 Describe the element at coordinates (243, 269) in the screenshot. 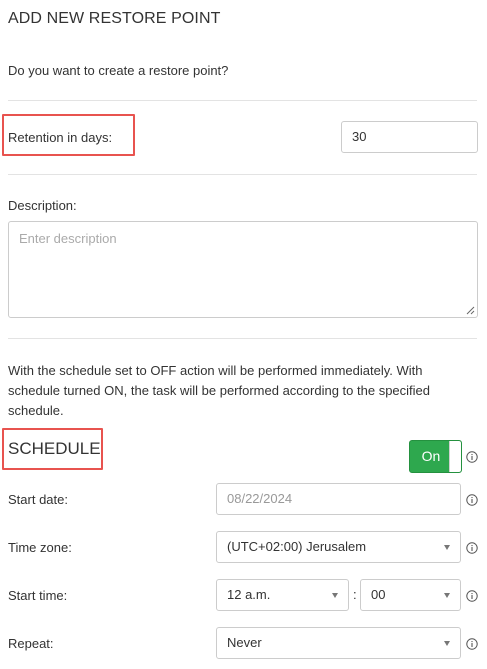

I see `description-textarea: Enter description` at that location.